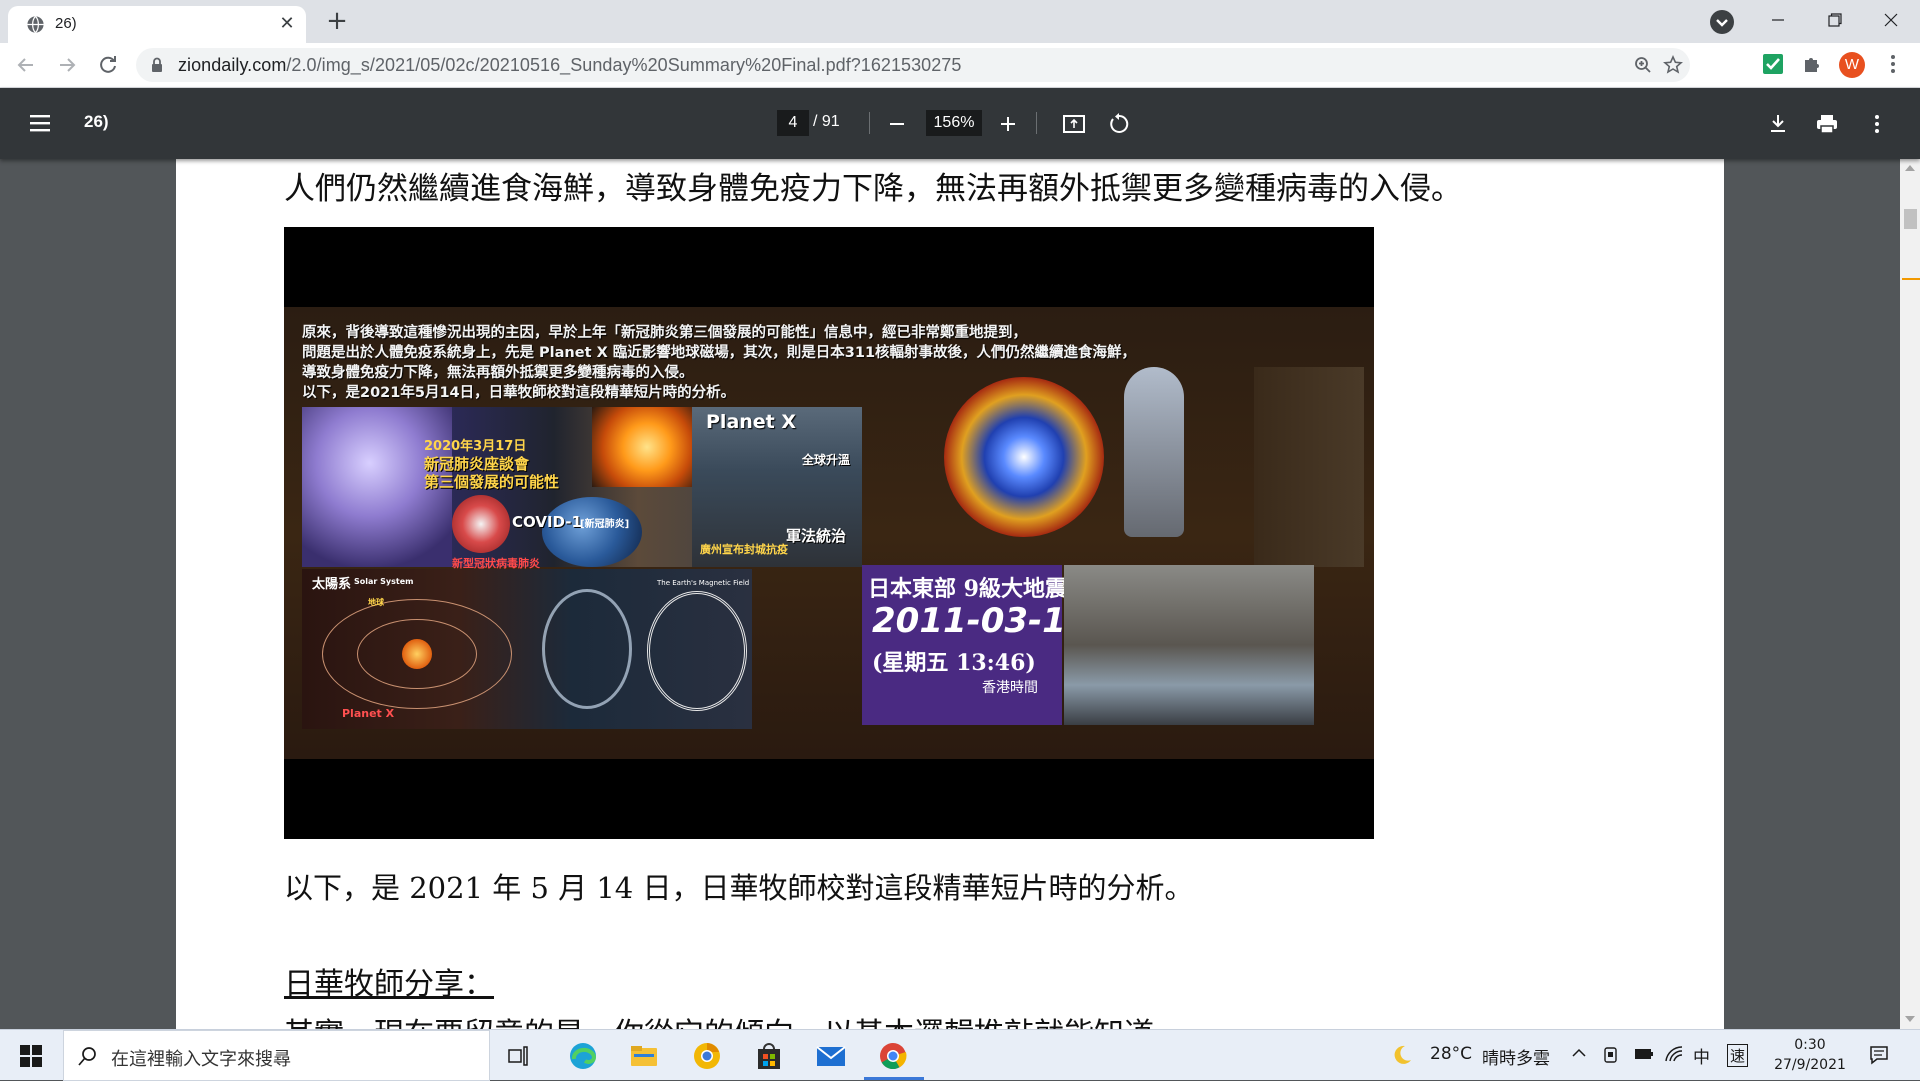 The height and width of the screenshot is (1081, 1920). I want to click on battery-icon, so click(1644, 1054).